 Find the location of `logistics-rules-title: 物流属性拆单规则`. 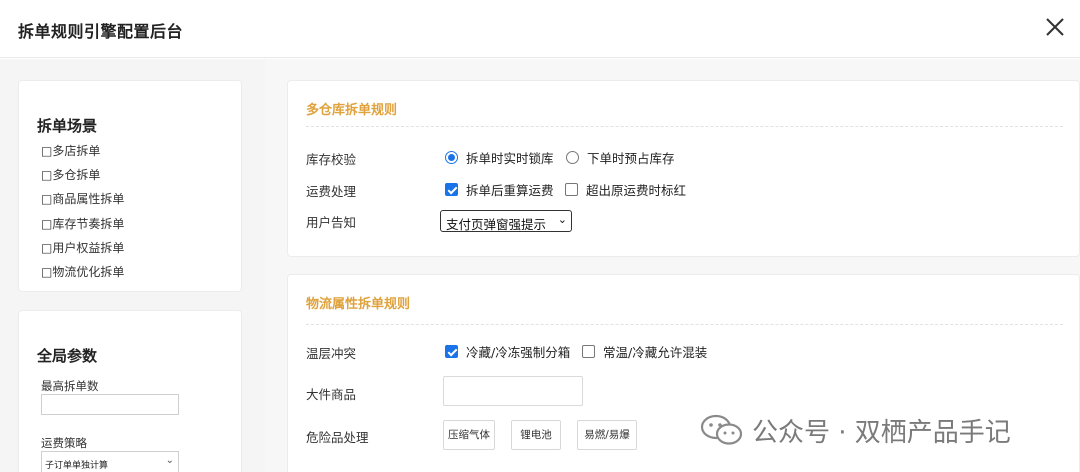

logistics-rules-title: 物流属性拆单规则 is located at coordinates (358, 304).